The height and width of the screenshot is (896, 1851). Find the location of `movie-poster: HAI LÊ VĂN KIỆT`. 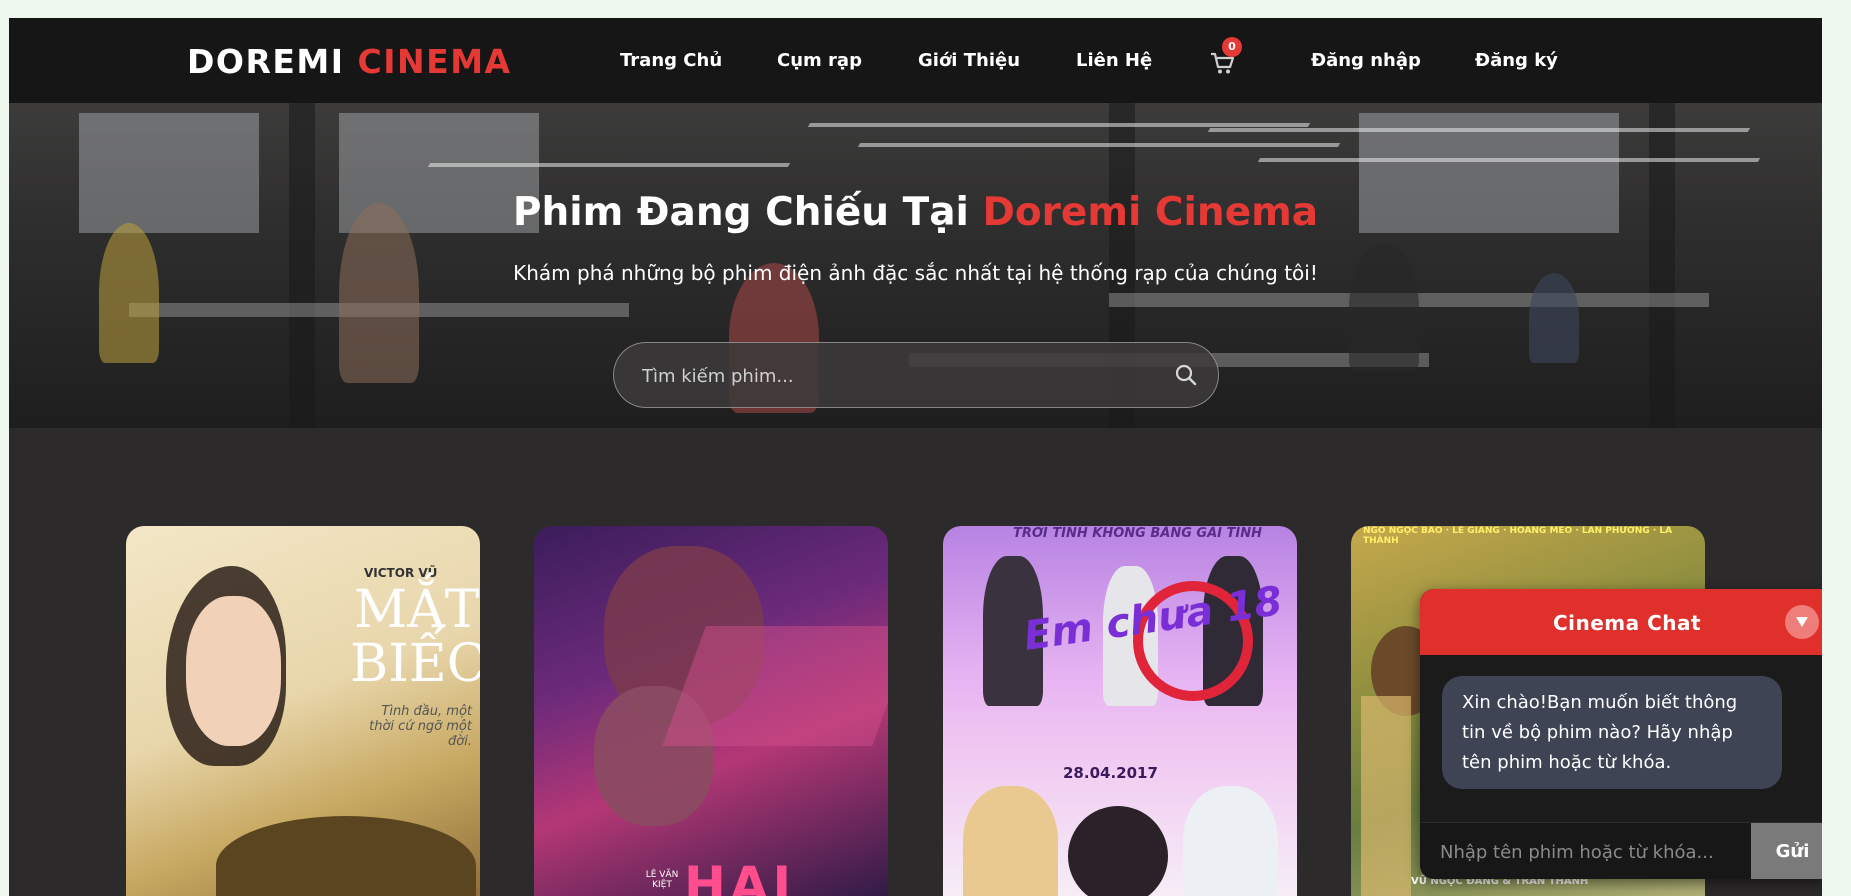

movie-poster: HAI LÊ VĂN KIỆT is located at coordinates (711, 711).